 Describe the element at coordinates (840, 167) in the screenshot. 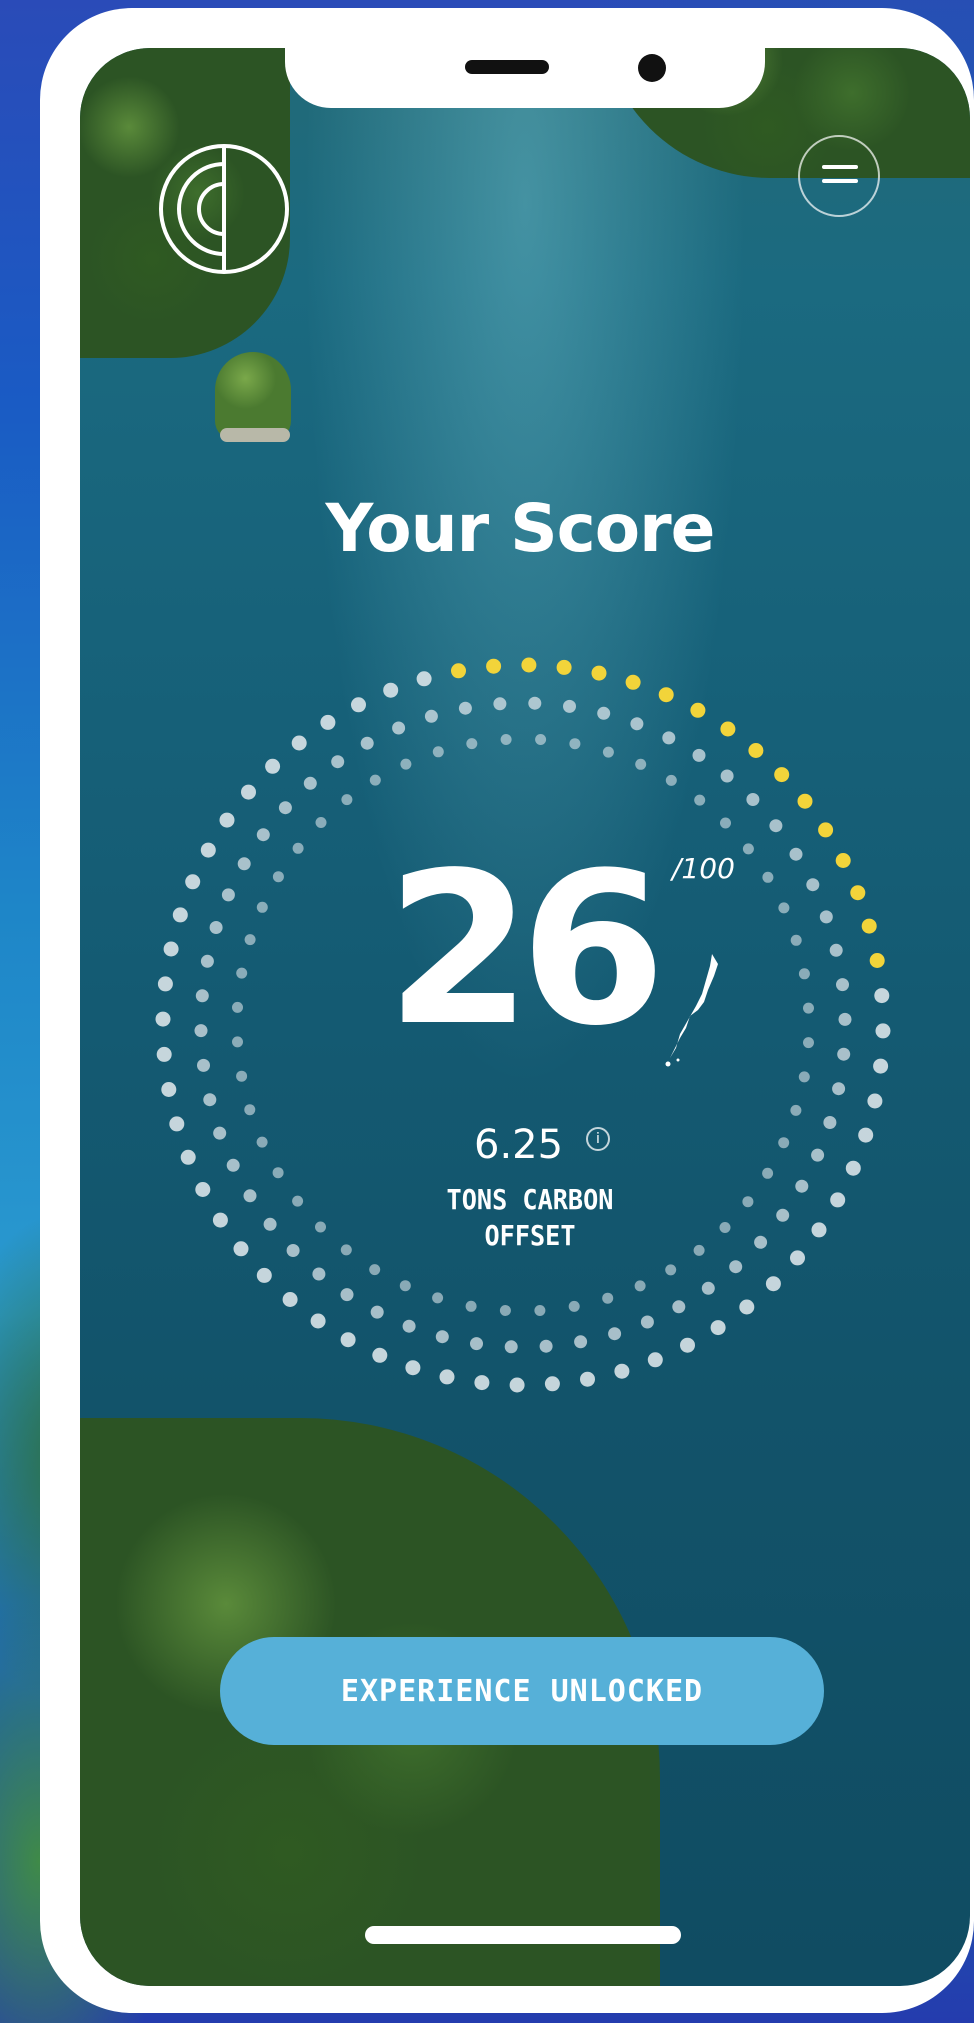

I see `hamburger-menu-icon` at that location.